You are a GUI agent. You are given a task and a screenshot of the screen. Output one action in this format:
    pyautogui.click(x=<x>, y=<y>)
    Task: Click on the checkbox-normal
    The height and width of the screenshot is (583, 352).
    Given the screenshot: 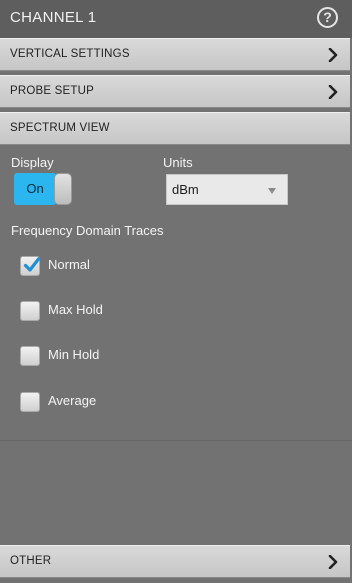 What is the action you would take?
    pyautogui.click(x=30, y=266)
    